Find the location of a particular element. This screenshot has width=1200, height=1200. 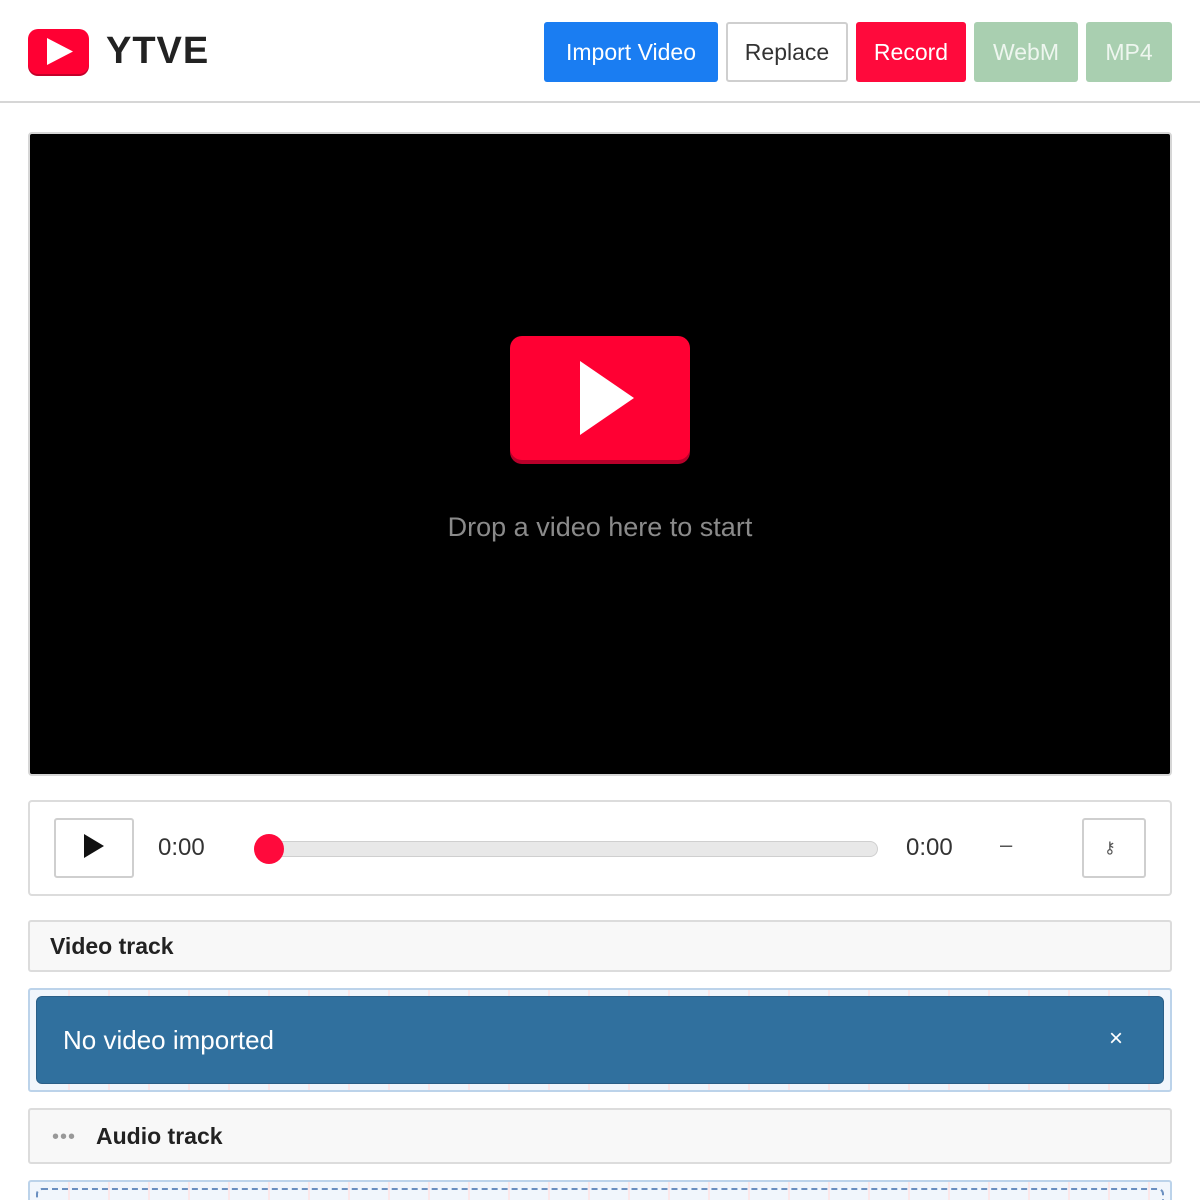

video-clip-label: No video imported is located at coordinates (168, 1040).